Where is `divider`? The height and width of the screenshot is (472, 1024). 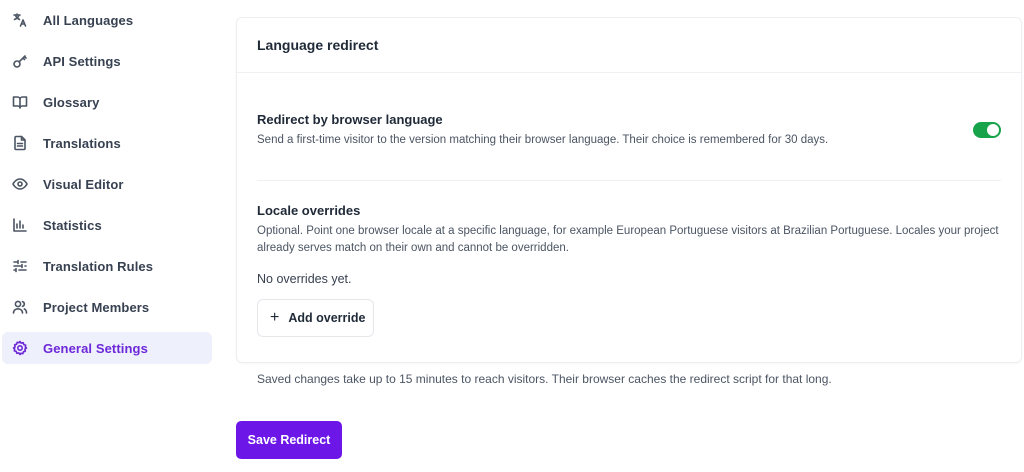 divider is located at coordinates (629, 180).